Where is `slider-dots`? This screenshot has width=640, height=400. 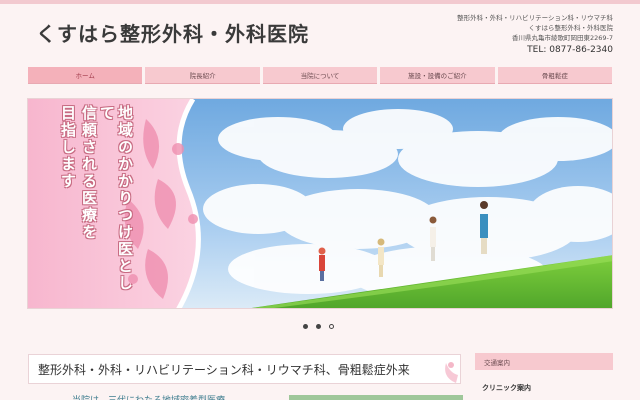 slider-dots is located at coordinates (318, 326).